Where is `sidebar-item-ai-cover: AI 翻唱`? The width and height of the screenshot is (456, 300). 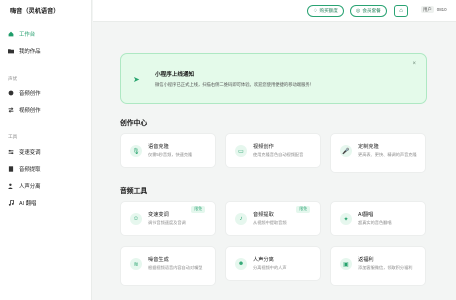 sidebar-item-ai-cover: AI 翻唱 is located at coordinates (22, 203).